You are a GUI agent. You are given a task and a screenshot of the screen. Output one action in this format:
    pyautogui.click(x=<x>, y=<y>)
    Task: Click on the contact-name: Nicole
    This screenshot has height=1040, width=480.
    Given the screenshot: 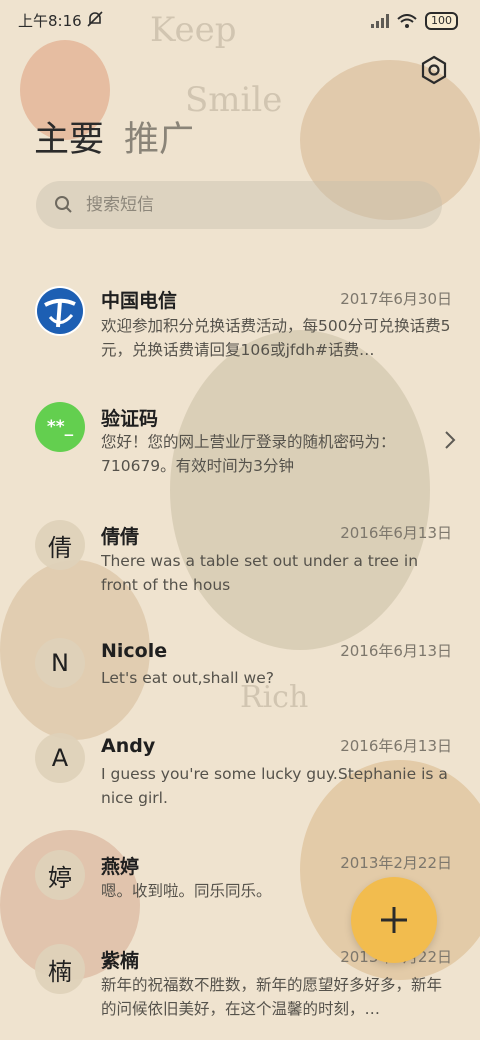 What is the action you would take?
    pyautogui.click(x=134, y=651)
    